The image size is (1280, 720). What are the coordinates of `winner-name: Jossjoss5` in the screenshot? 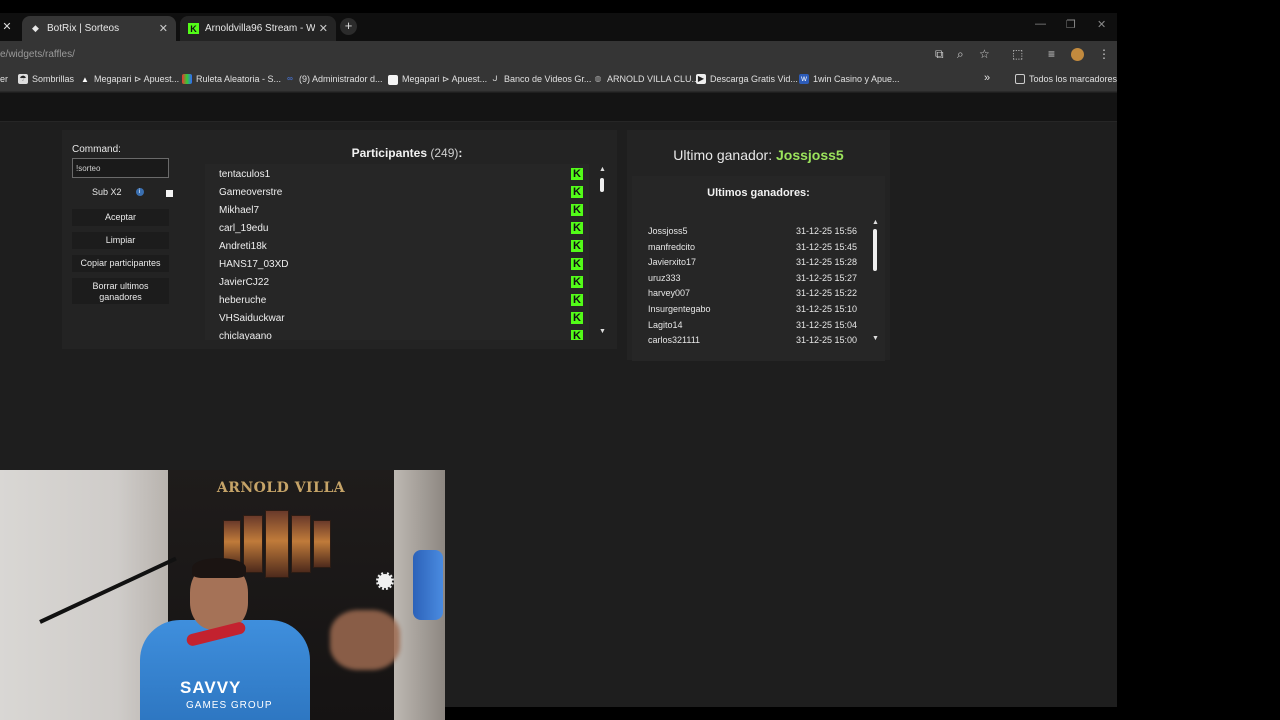 It's located at (668, 231).